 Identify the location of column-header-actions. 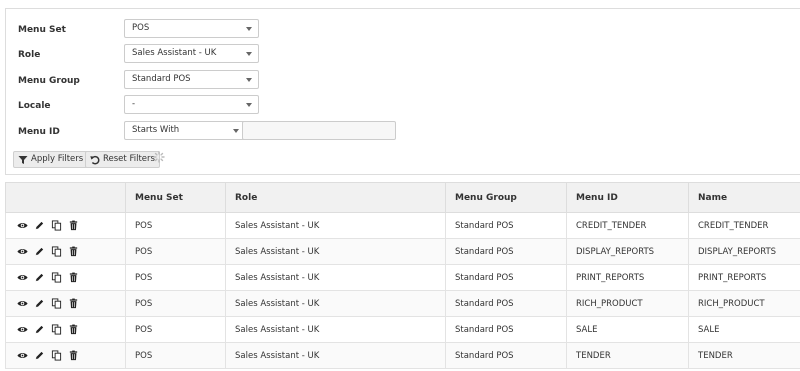
(65, 197).